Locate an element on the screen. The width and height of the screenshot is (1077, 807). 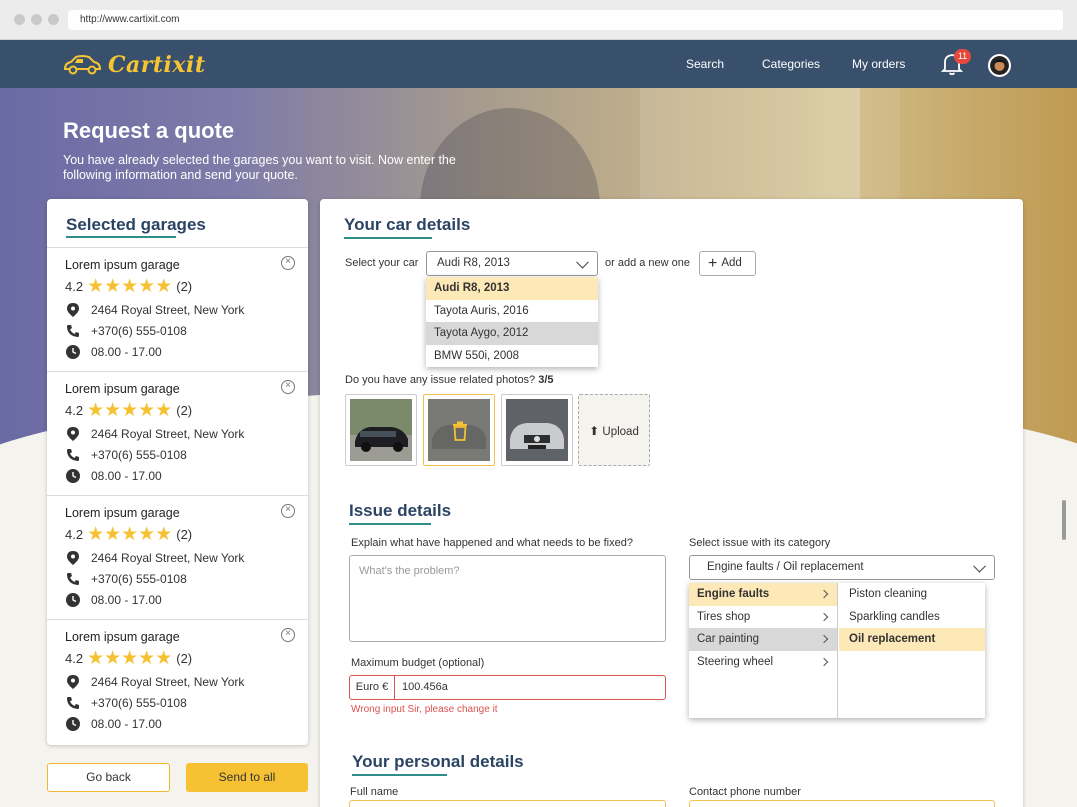
avatar is located at coordinates (999, 65).